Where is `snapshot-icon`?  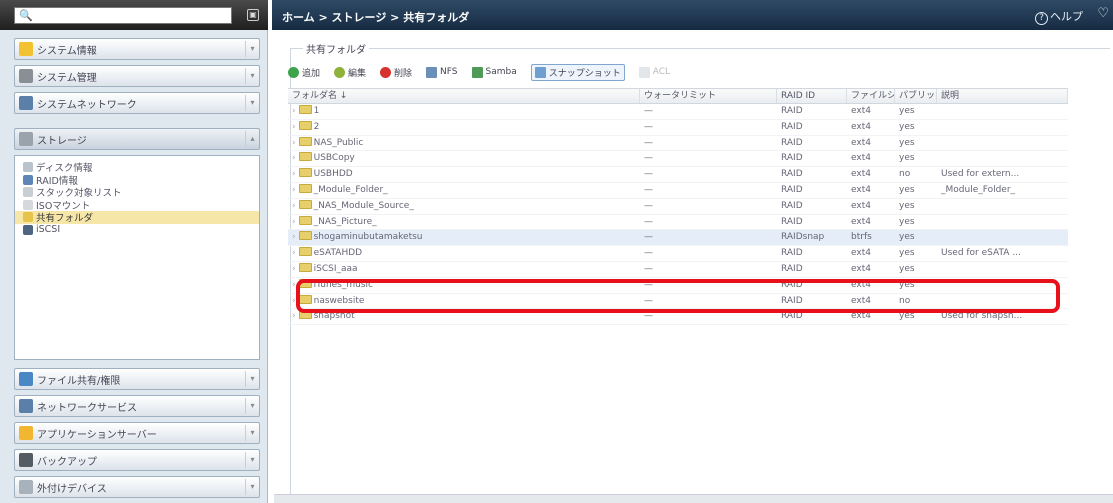 snapshot-icon is located at coordinates (540, 72).